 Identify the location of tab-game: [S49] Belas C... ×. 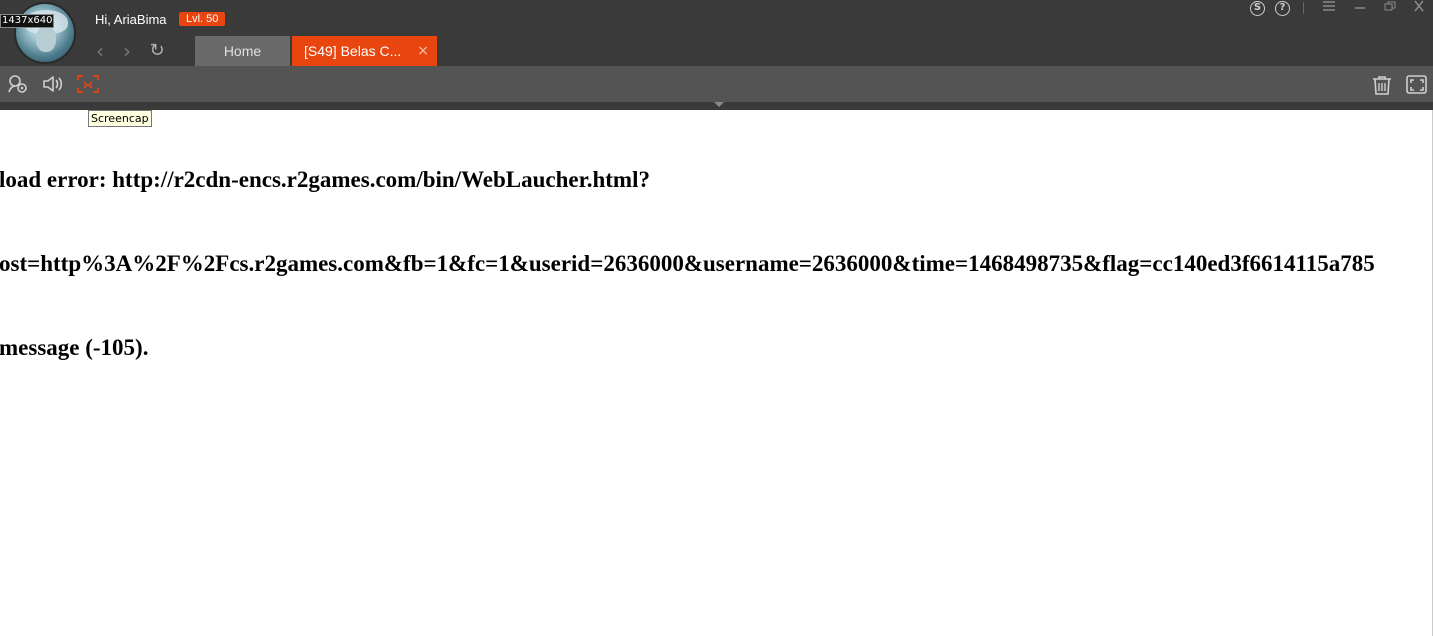
(364, 51).